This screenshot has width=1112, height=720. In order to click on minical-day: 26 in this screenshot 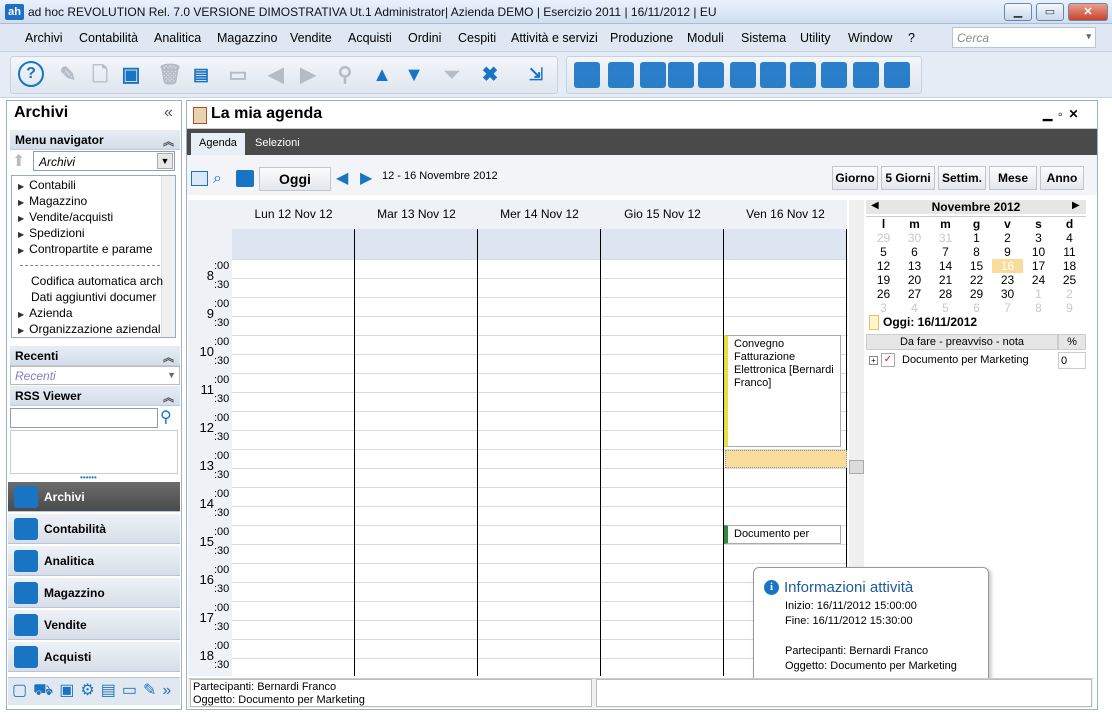, I will do `click(883, 294)`.